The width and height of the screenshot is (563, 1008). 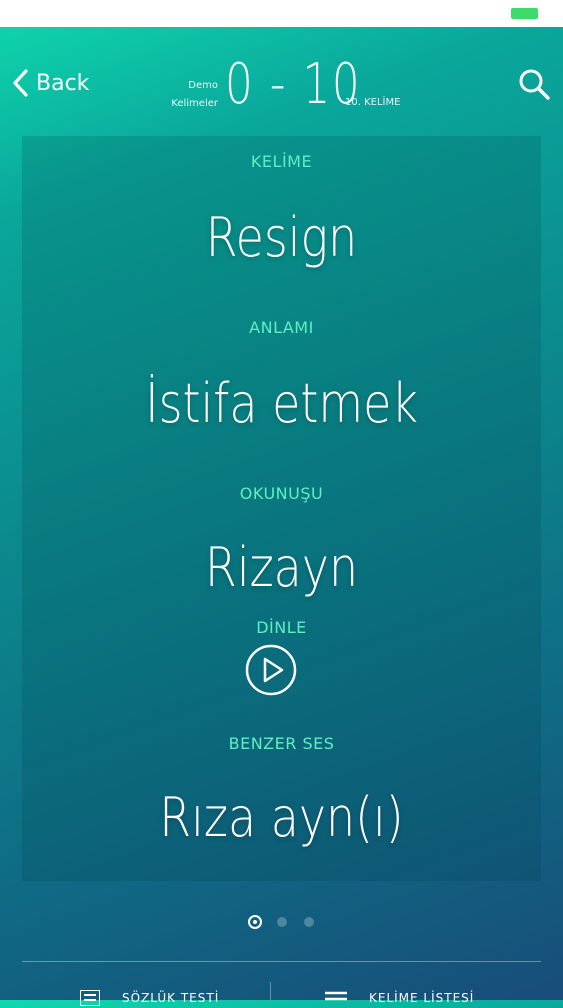 I want to click on meaning-label: ANLAMI, so click(x=281, y=327).